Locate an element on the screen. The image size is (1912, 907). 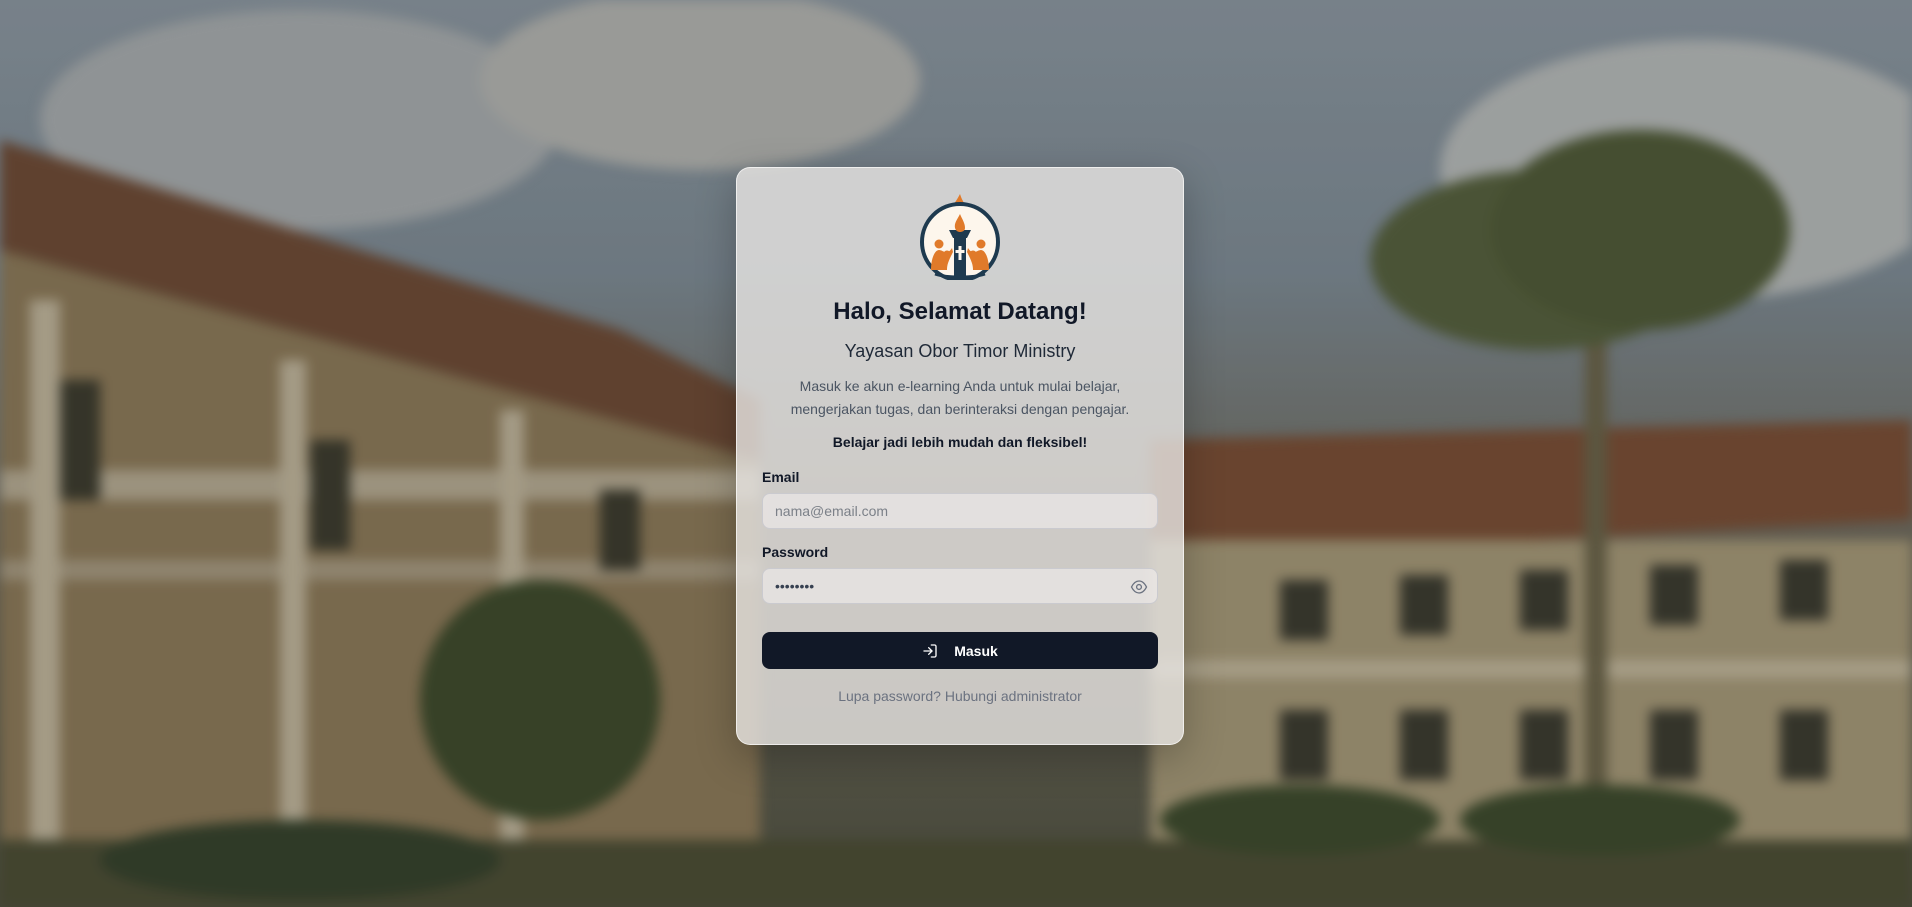
organization-name: Yayasan Obor Timor Ministry is located at coordinates (960, 351).